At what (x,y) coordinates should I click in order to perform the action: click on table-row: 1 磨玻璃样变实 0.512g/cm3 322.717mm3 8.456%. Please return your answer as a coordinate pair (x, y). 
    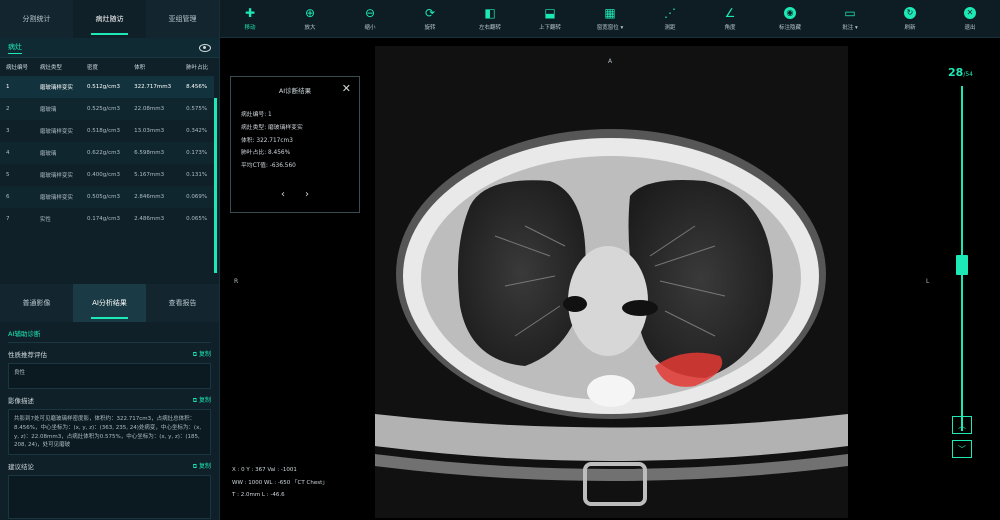
    Looking at the image, I should click on (107, 87).